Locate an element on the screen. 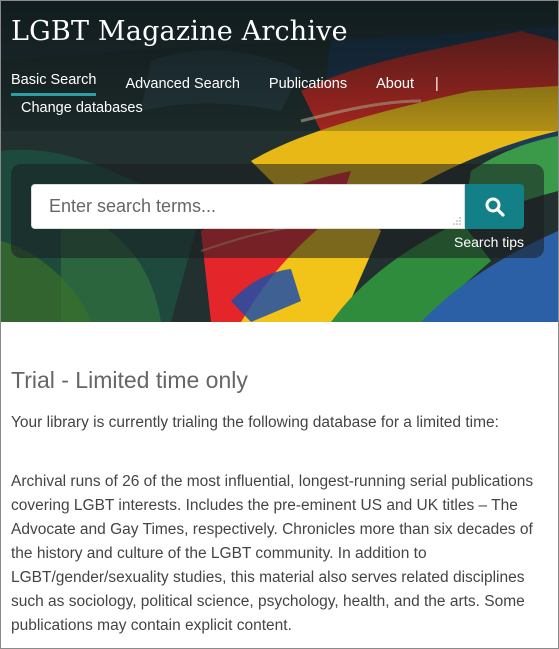 The height and width of the screenshot is (649, 559). nav-publications: Publications is located at coordinates (308, 84).